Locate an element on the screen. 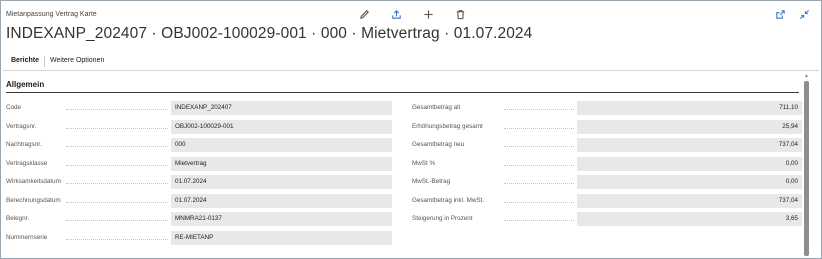 The width and height of the screenshot is (822, 259). field-number-series: Nummernserie RE-MIETANP is located at coordinates (199, 239).